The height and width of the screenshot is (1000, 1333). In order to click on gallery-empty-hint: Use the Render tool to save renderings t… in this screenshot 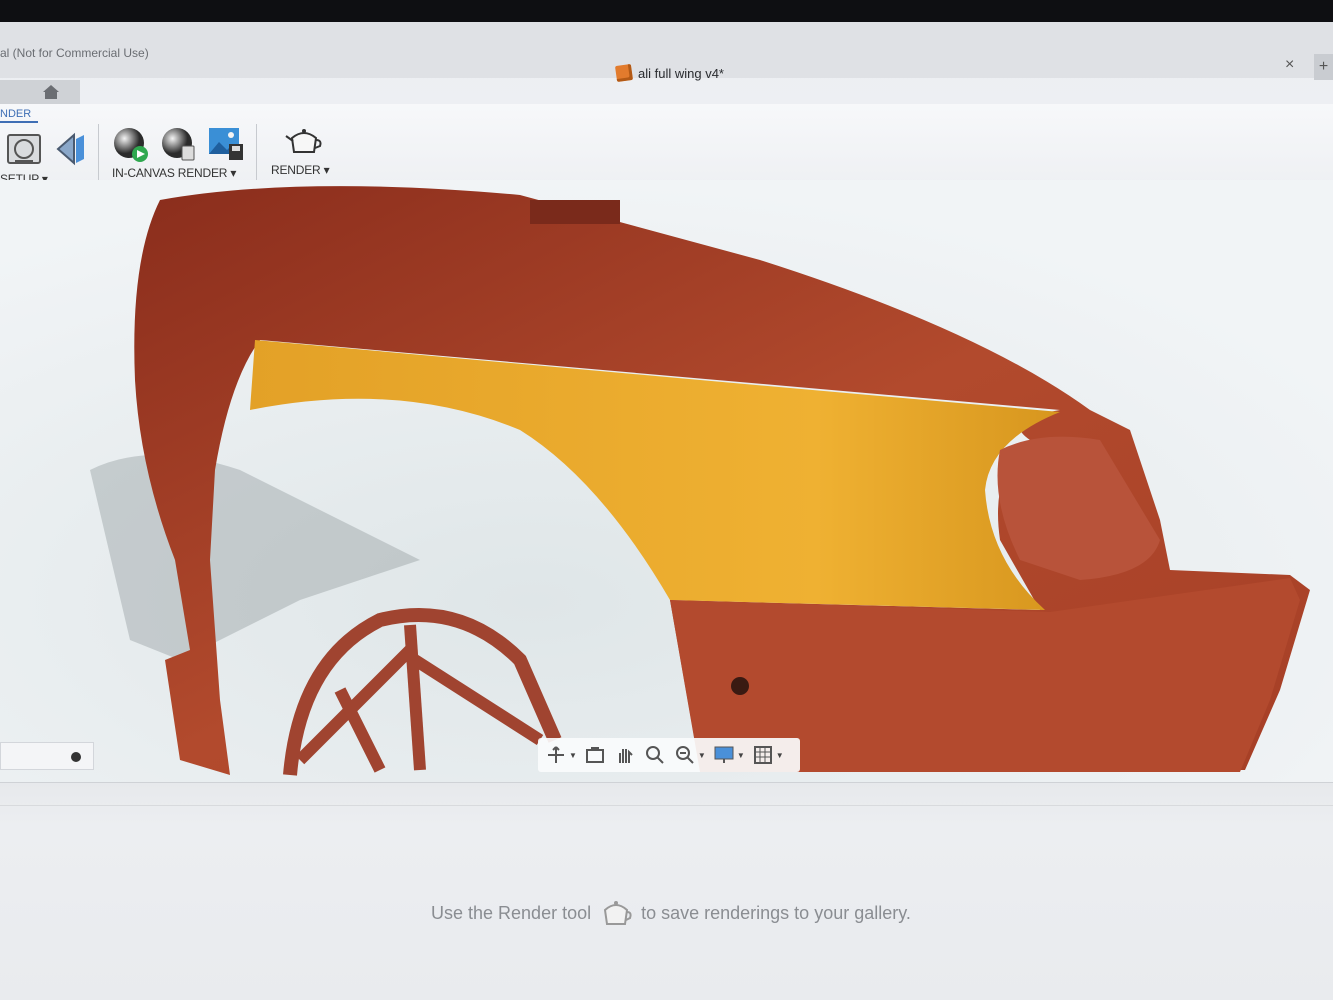, I will do `click(671, 913)`.